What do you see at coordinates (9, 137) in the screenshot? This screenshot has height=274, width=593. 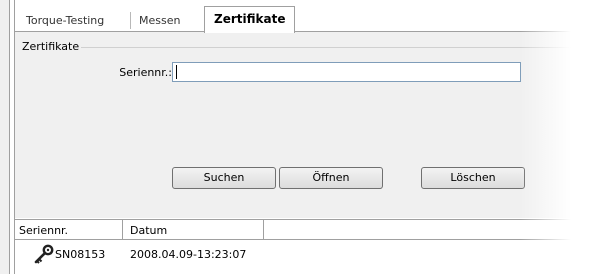 I see `window-border` at bounding box center [9, 137].